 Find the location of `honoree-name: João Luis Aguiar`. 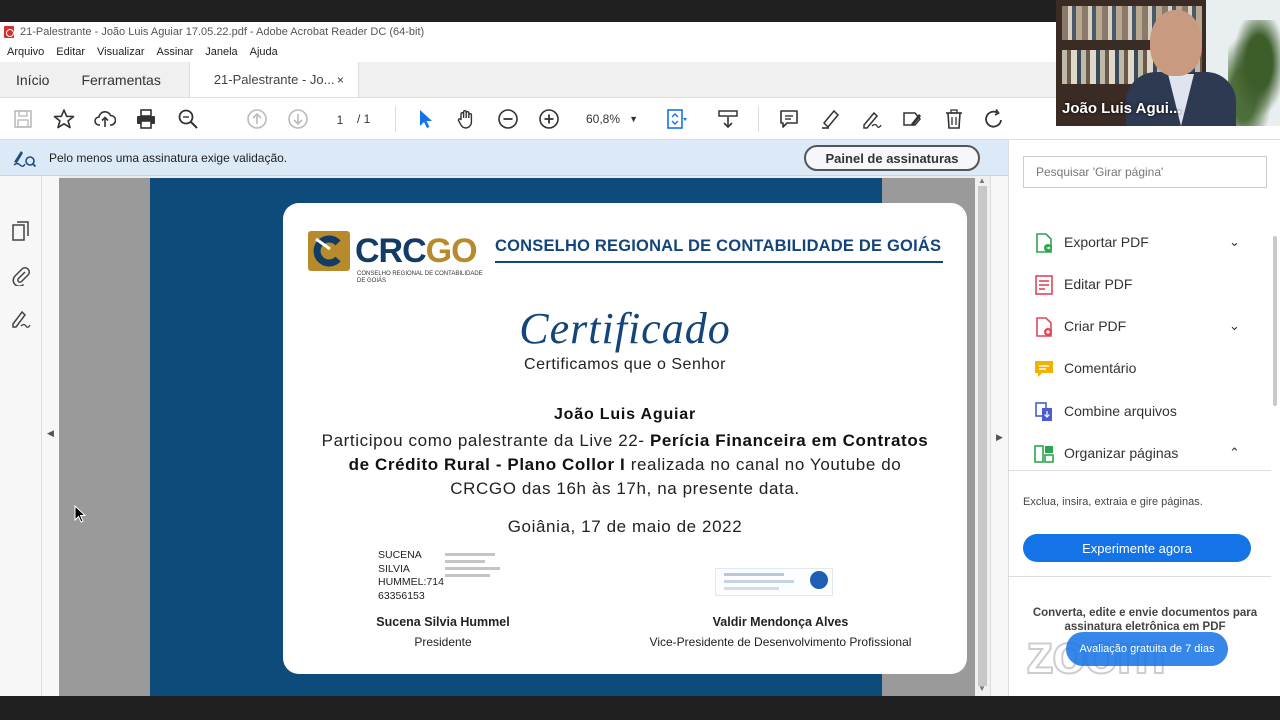

honoree-name: João Luis Aguiar is located at coordinates (624, 414).